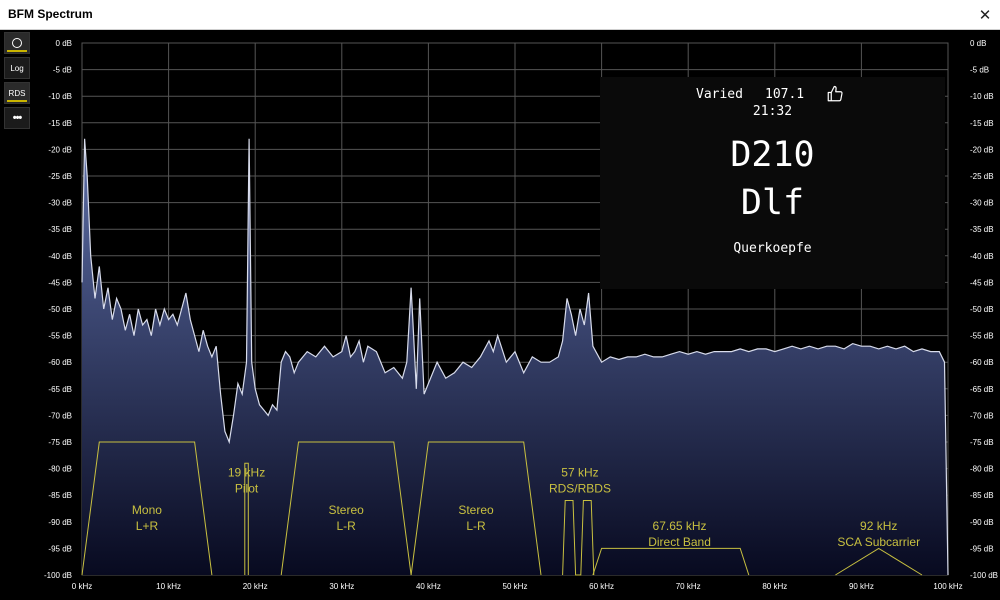  Describe the element at coordinates (579, 473) in the screenshot. I see `band-label: 57 kHz` at that location.